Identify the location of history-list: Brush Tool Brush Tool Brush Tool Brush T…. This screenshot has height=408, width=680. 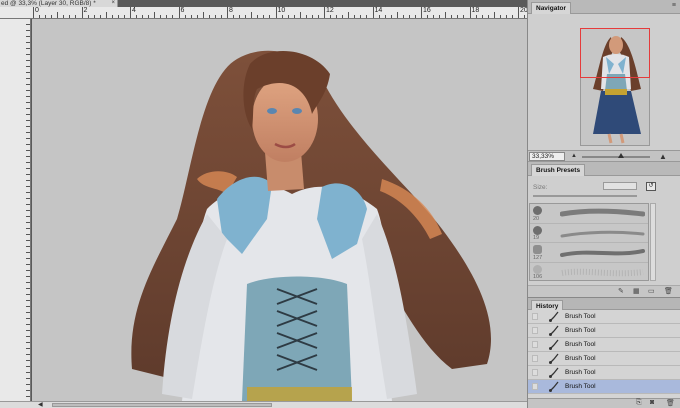
(604, 359).